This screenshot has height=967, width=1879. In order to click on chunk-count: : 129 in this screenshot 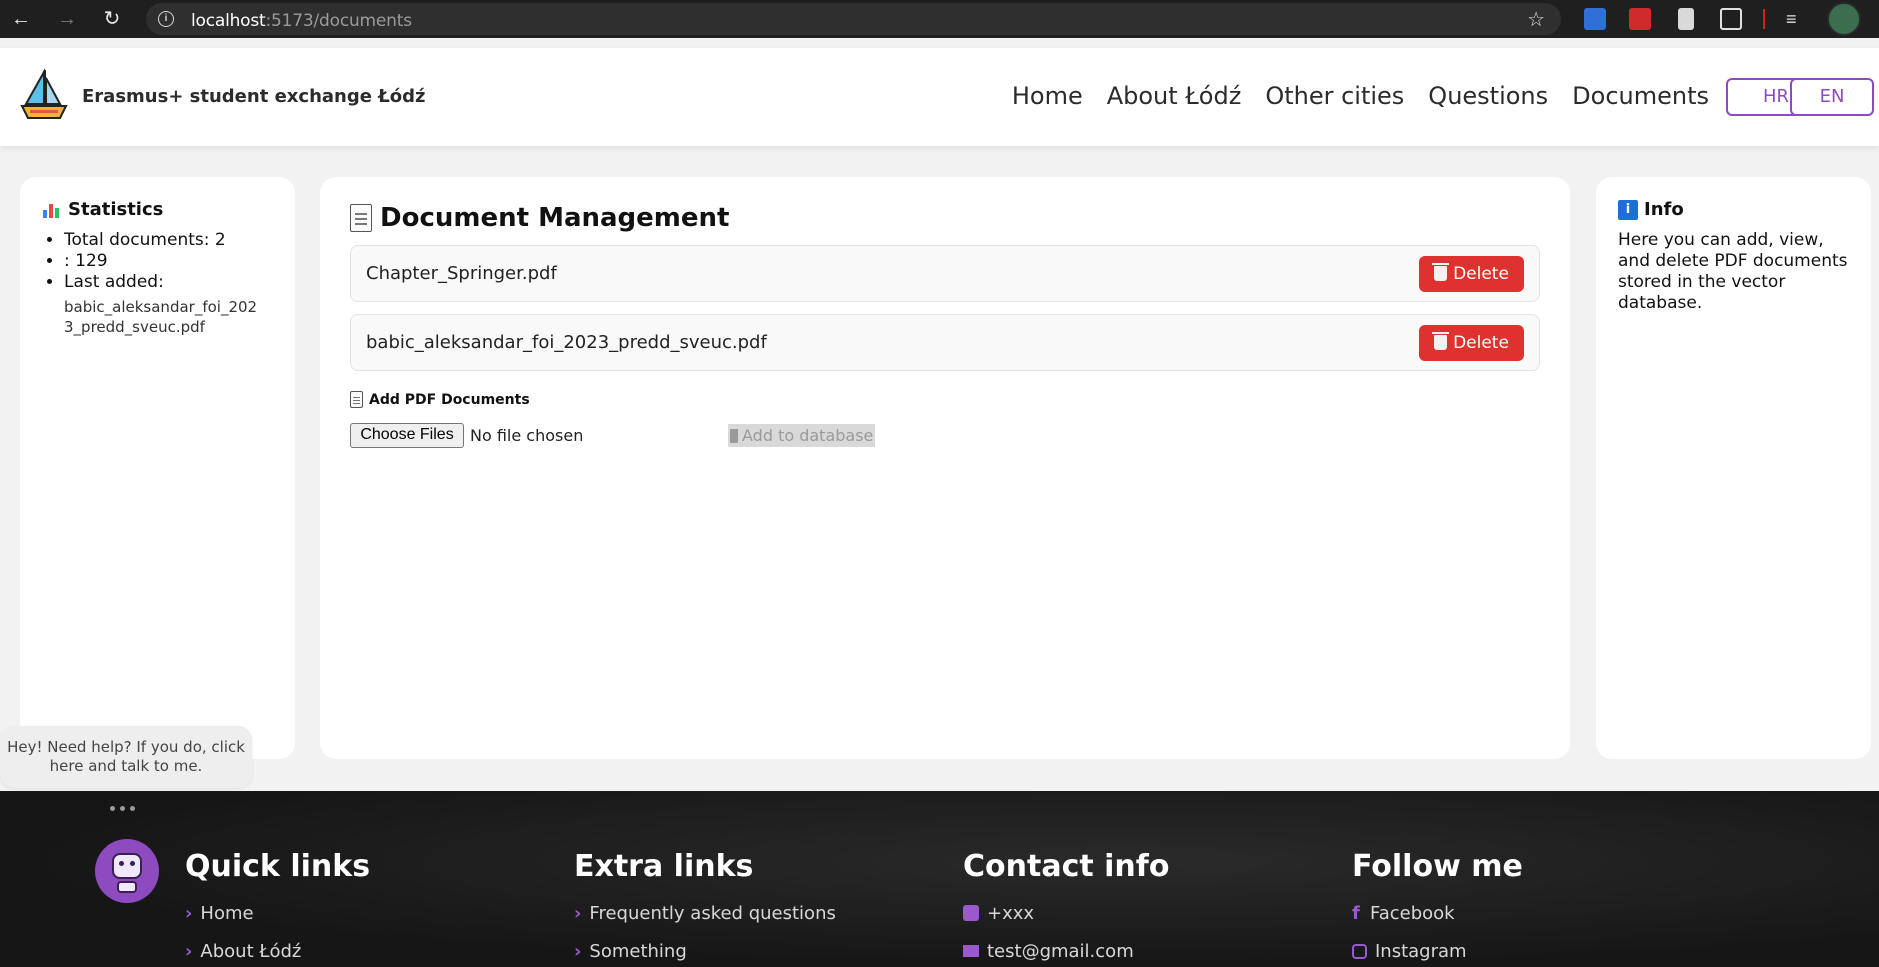, I will do `click(168, 261)`.